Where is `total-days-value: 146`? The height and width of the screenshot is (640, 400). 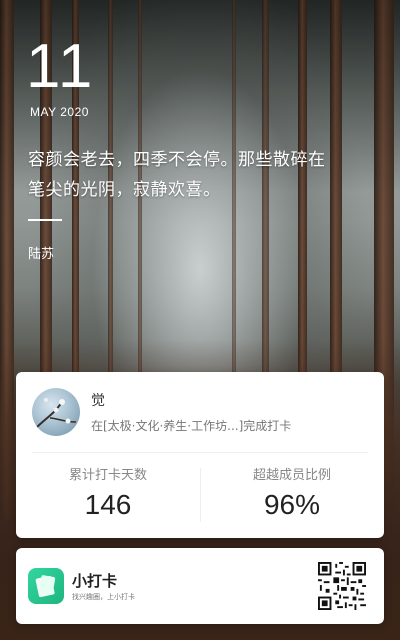
total-days-value: 146 is located at coordinates (108, 504).